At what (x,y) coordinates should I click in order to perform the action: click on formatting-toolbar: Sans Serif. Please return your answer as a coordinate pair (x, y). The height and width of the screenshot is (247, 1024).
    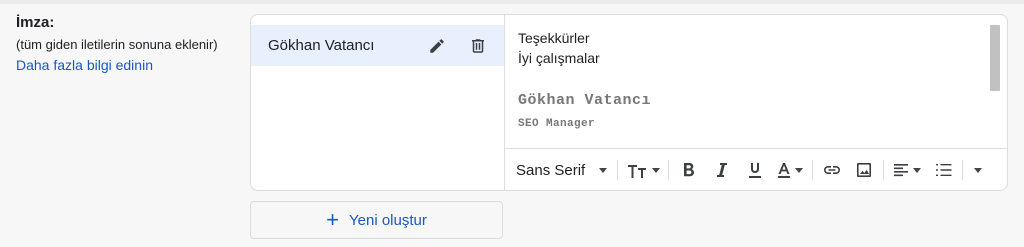
    Looking at the image, I should click on (756, 169).